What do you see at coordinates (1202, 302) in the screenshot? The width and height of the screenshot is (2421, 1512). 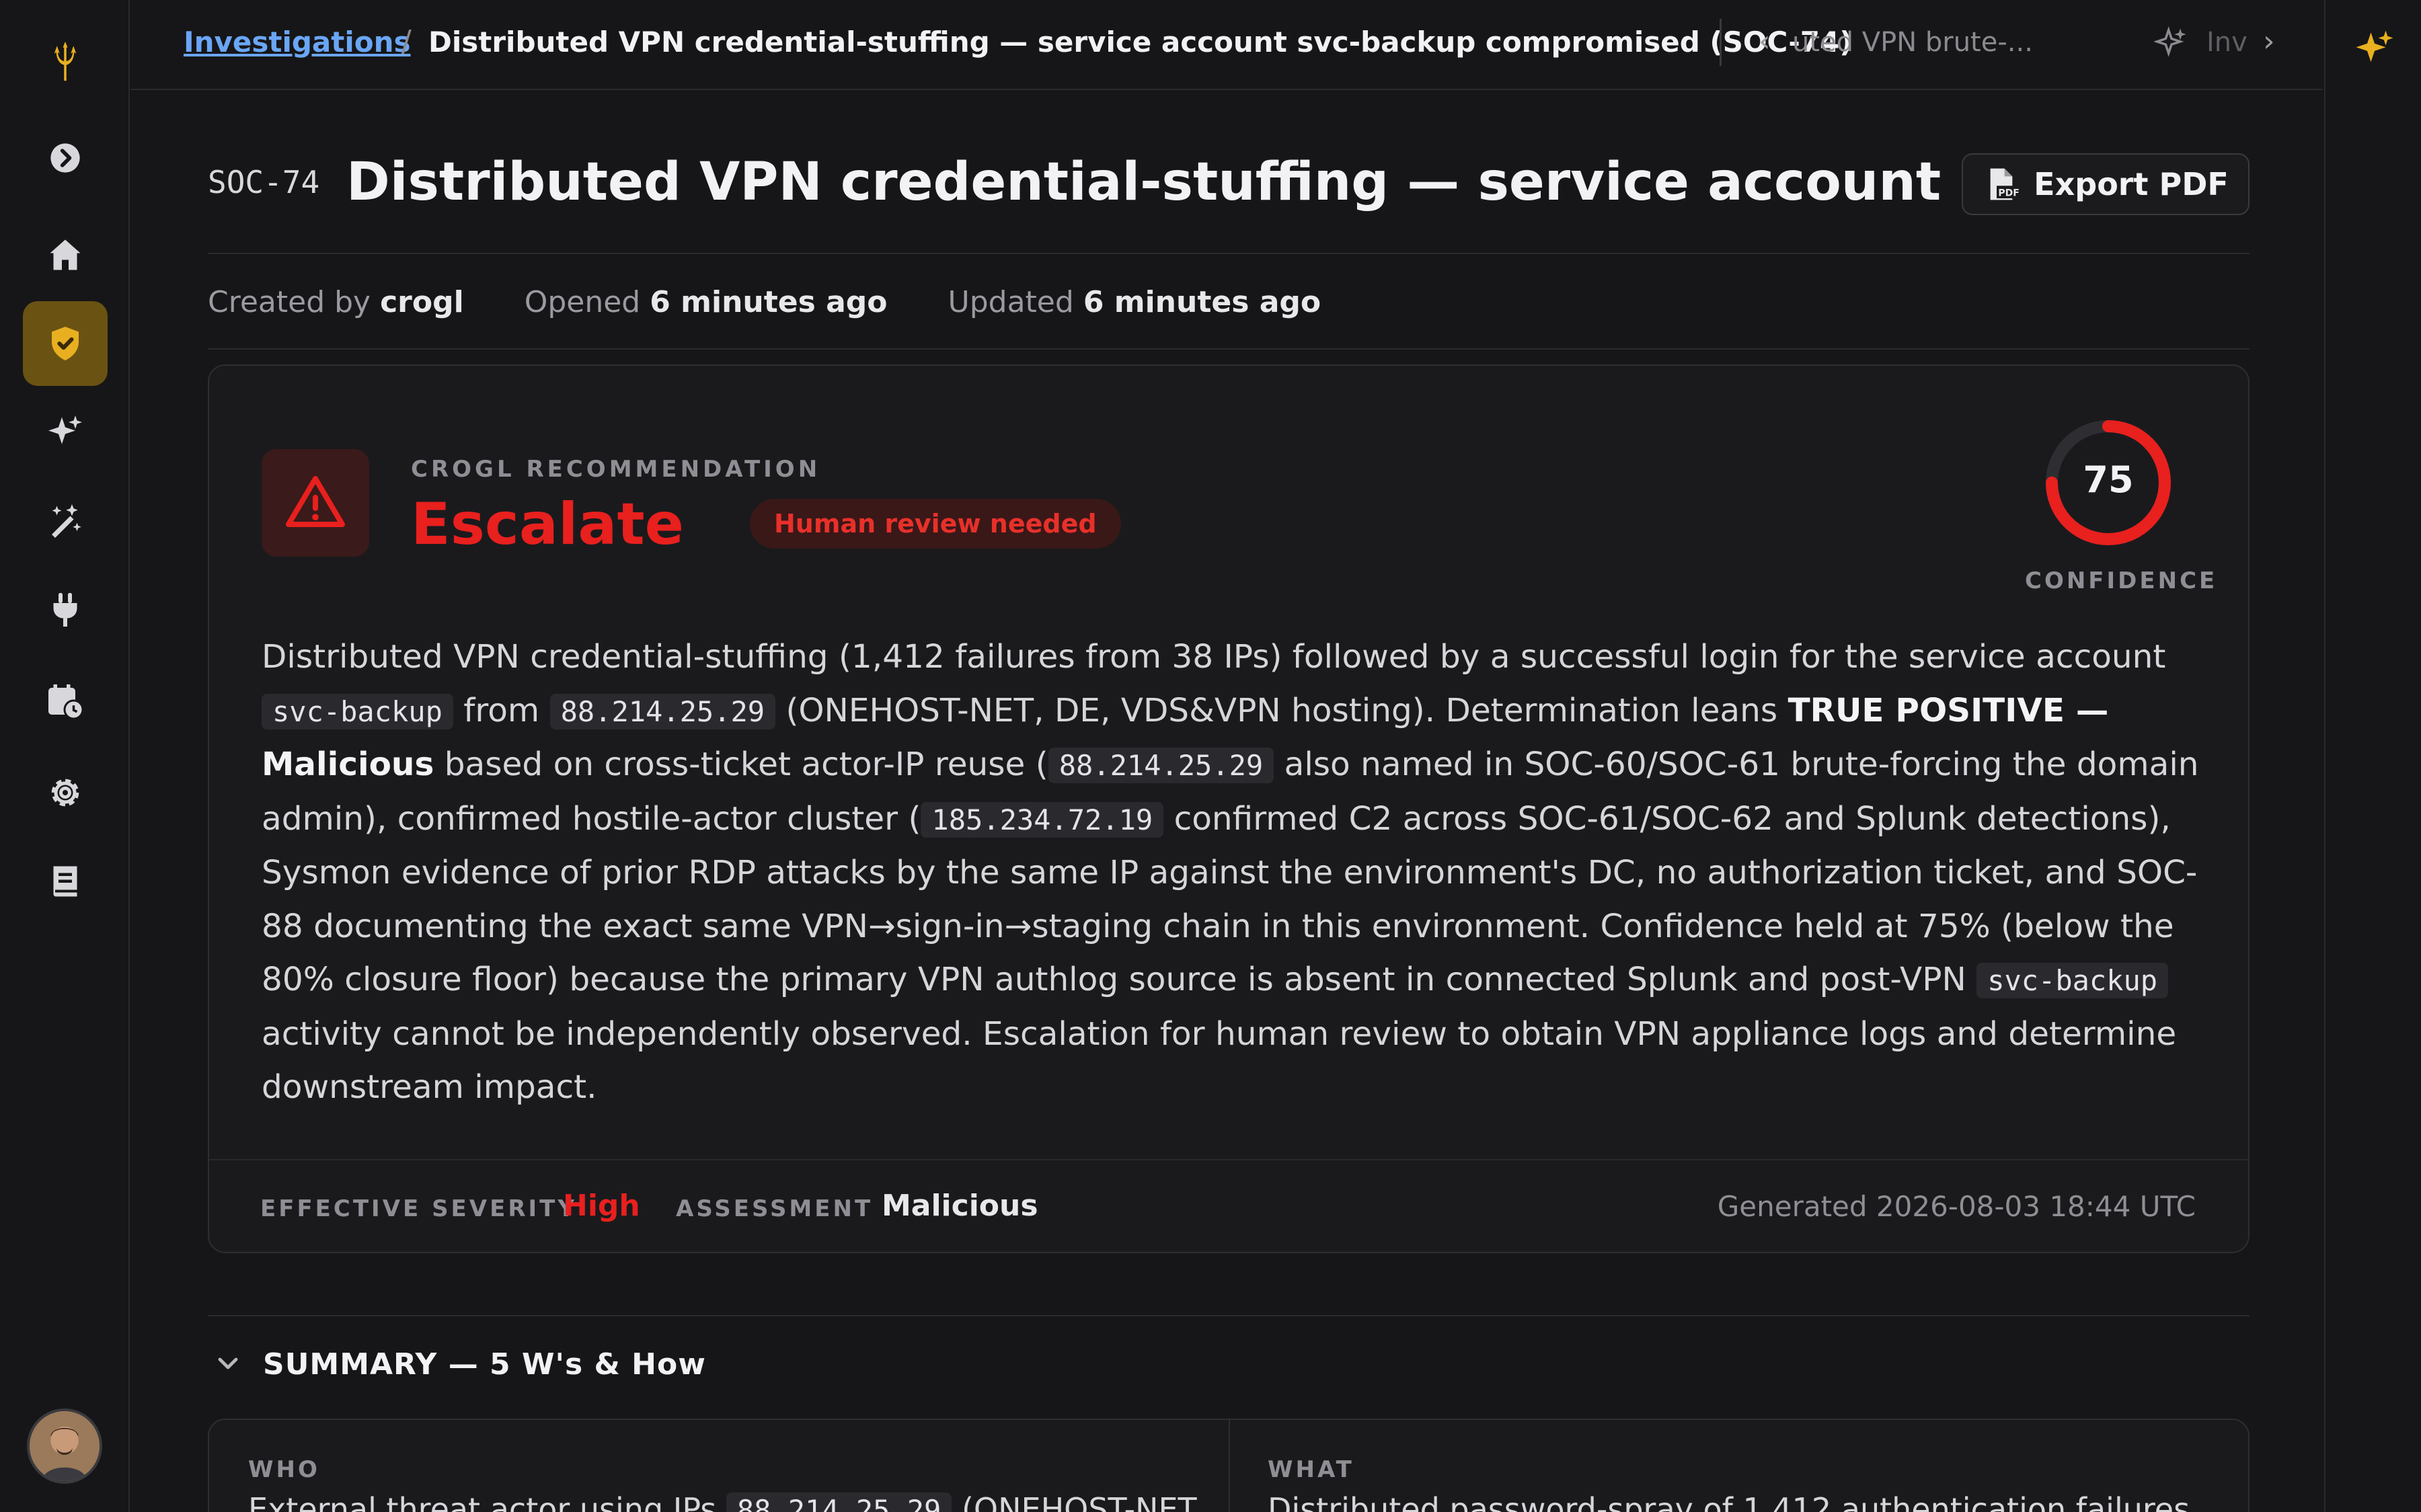 I see `updated-time: 6 minutes ago` at bounding box center [1202, 302].